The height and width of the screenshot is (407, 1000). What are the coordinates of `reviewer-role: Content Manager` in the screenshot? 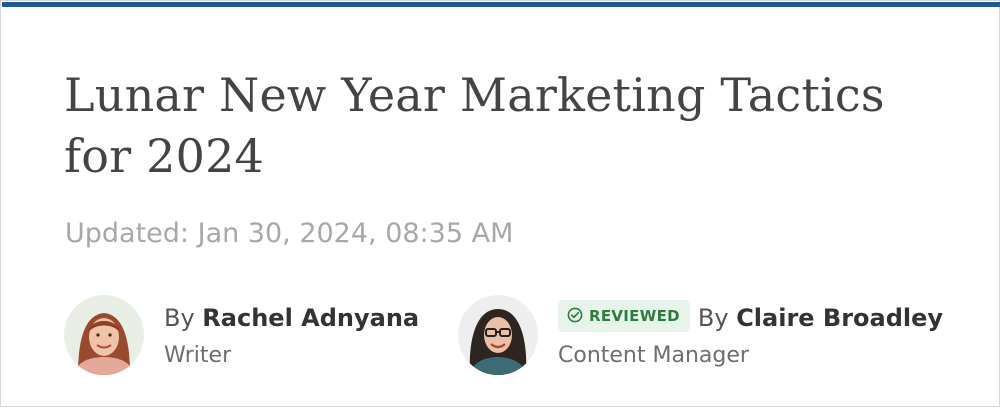 It's located at (653, 355).